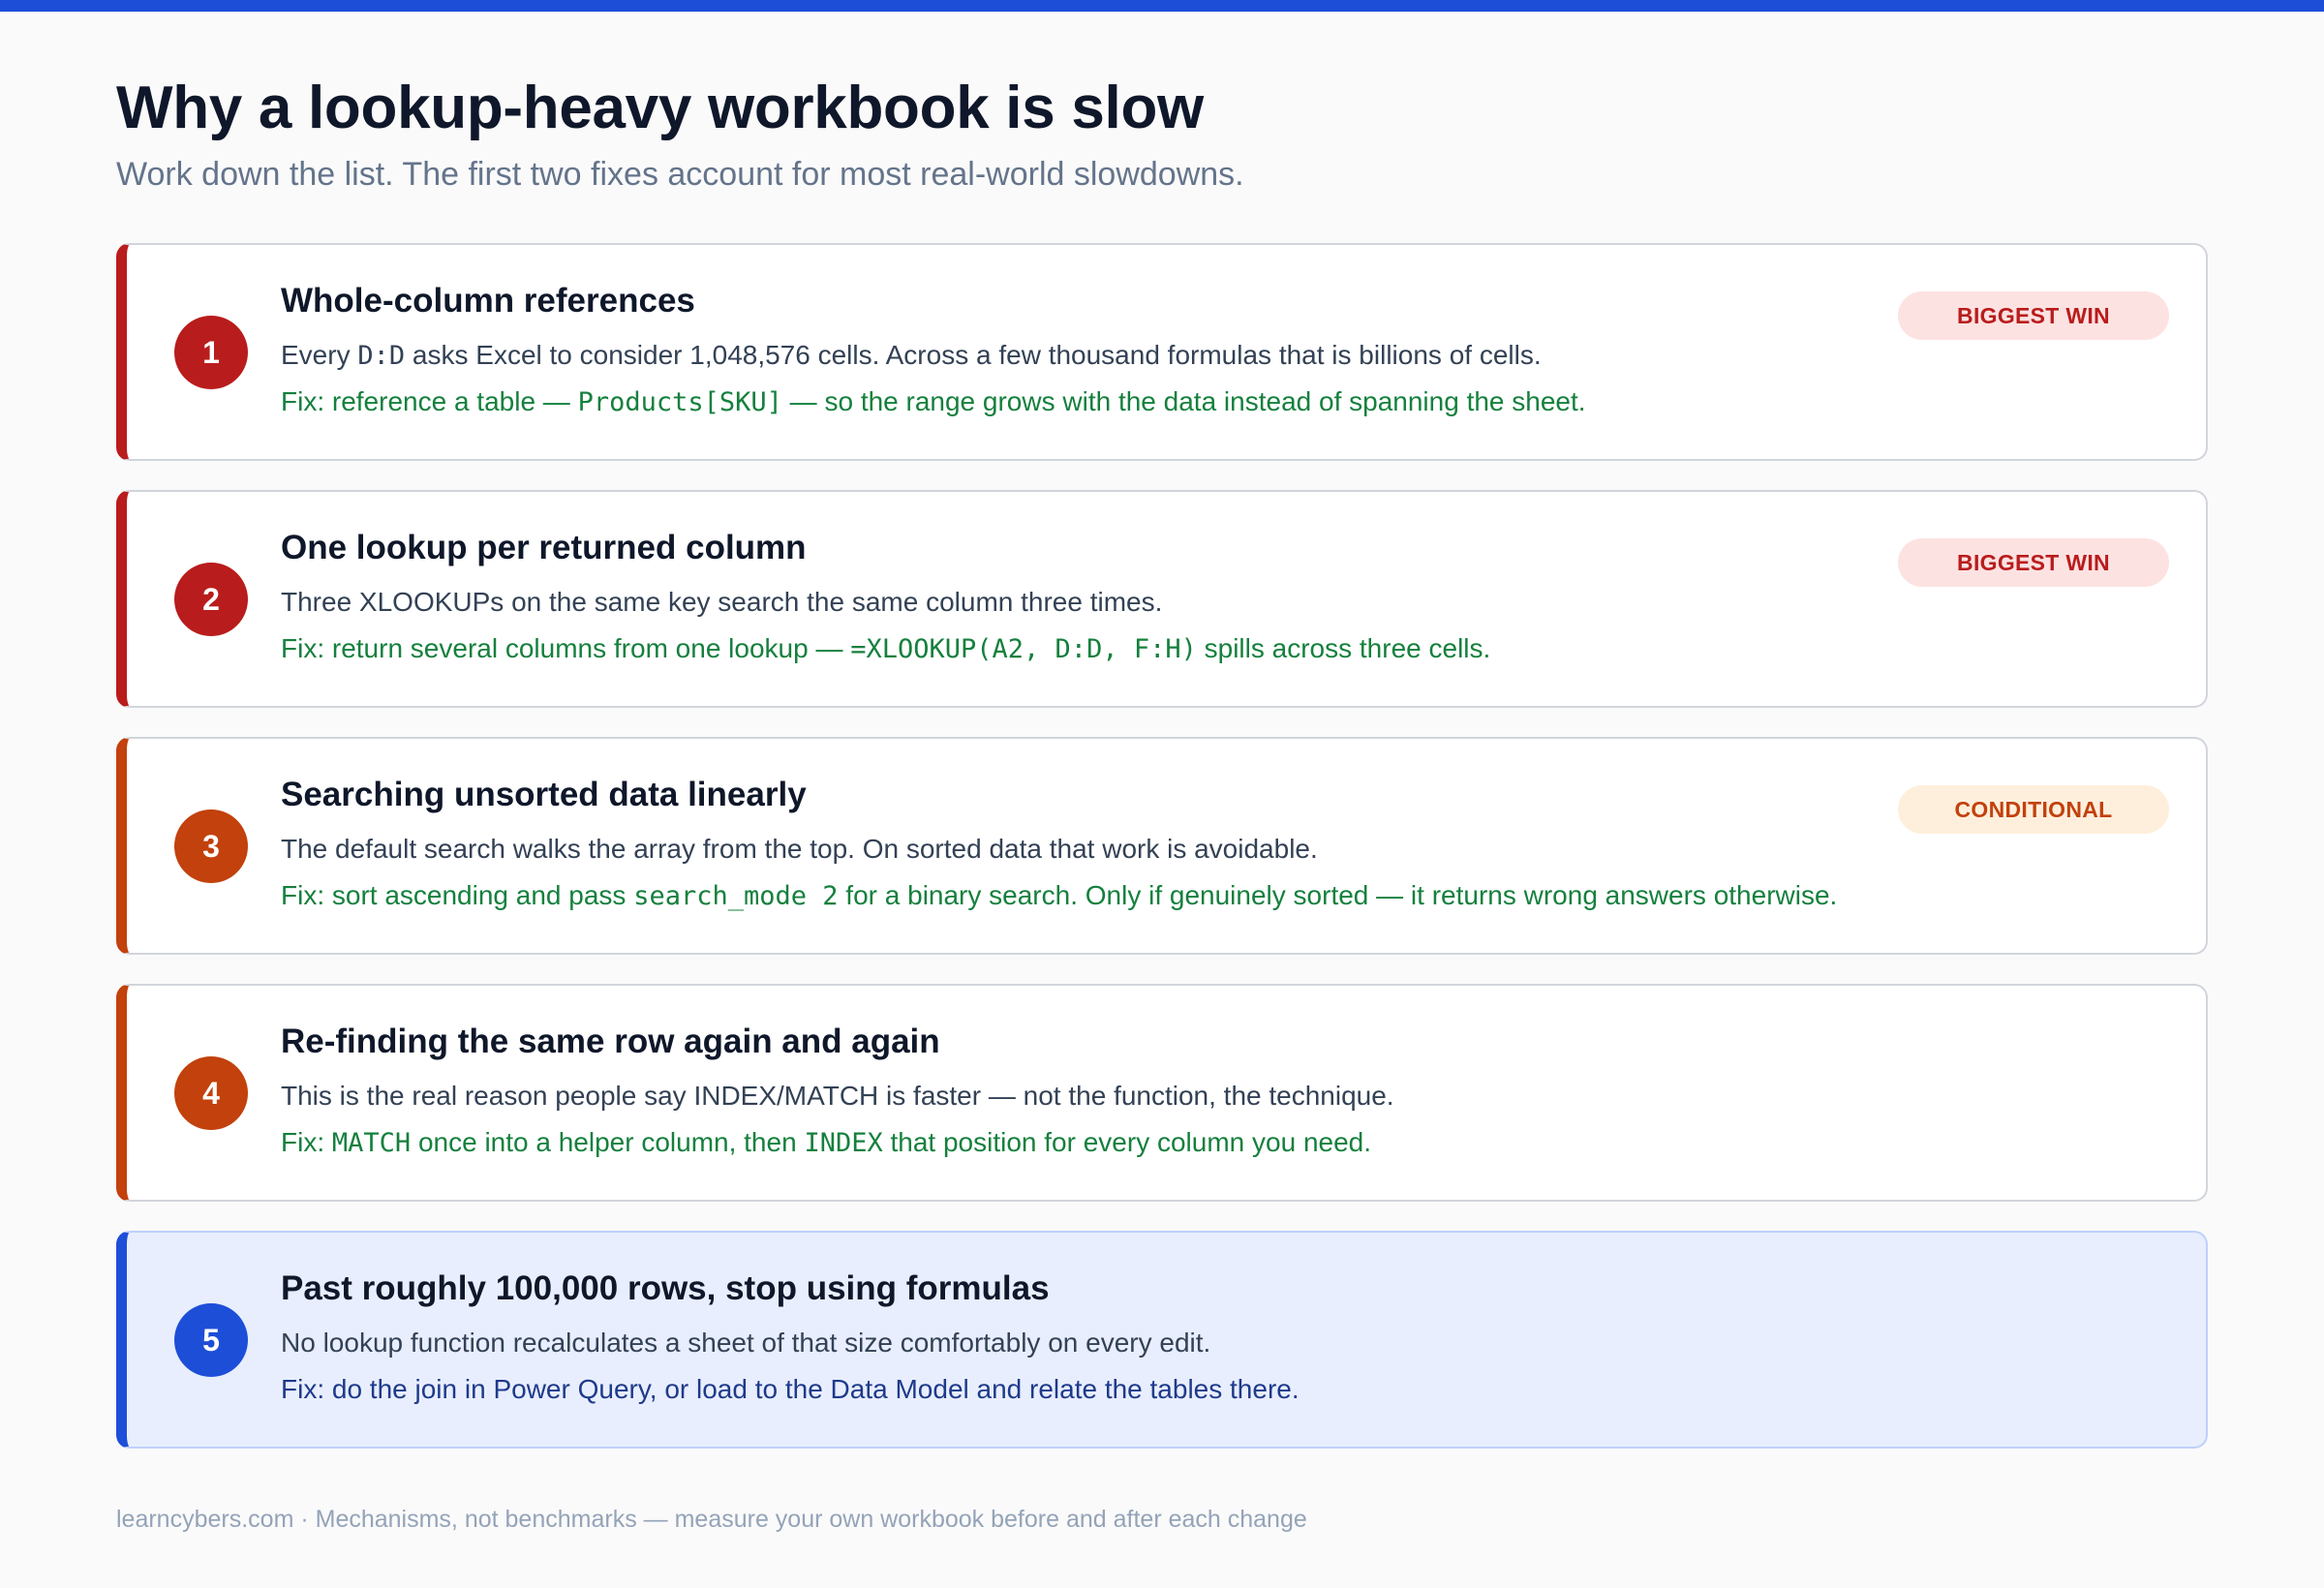  I want to click on fix-text: once into a helper column, then, so click(608, 1142).